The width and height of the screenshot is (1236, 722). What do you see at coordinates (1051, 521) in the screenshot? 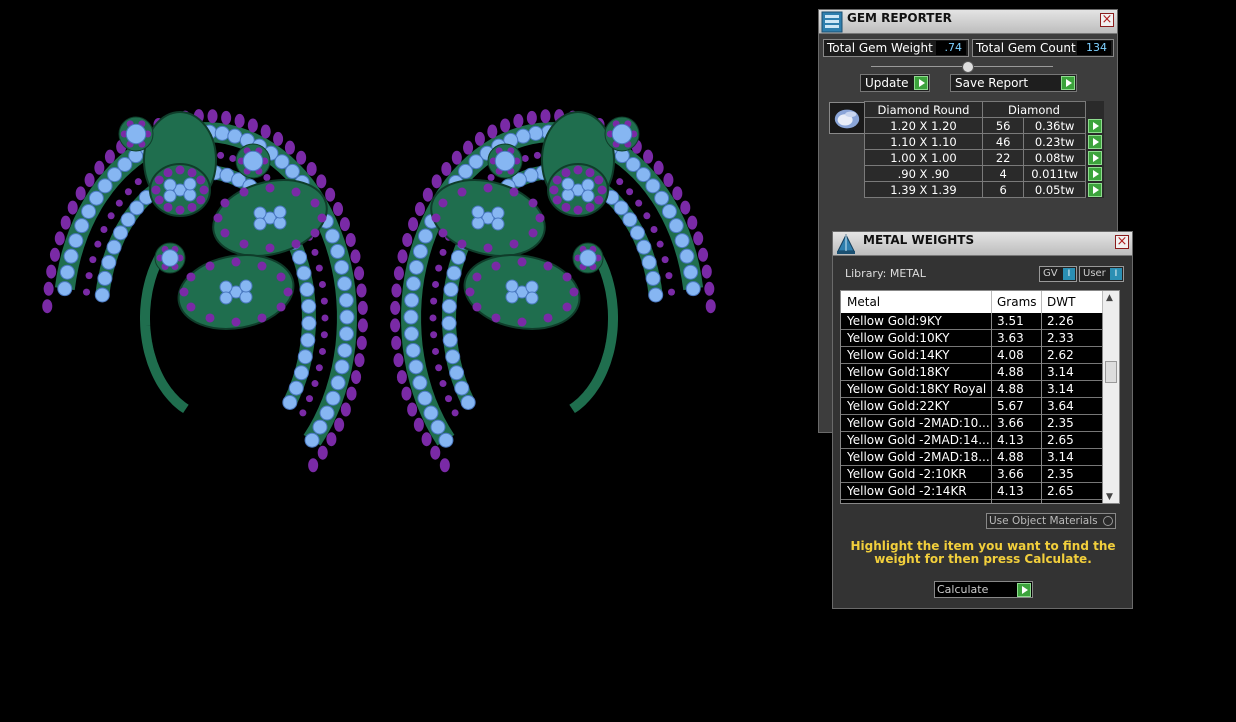
I see `use-object-materials-option: Use Object Materials` at bounding box center [1051, 521].